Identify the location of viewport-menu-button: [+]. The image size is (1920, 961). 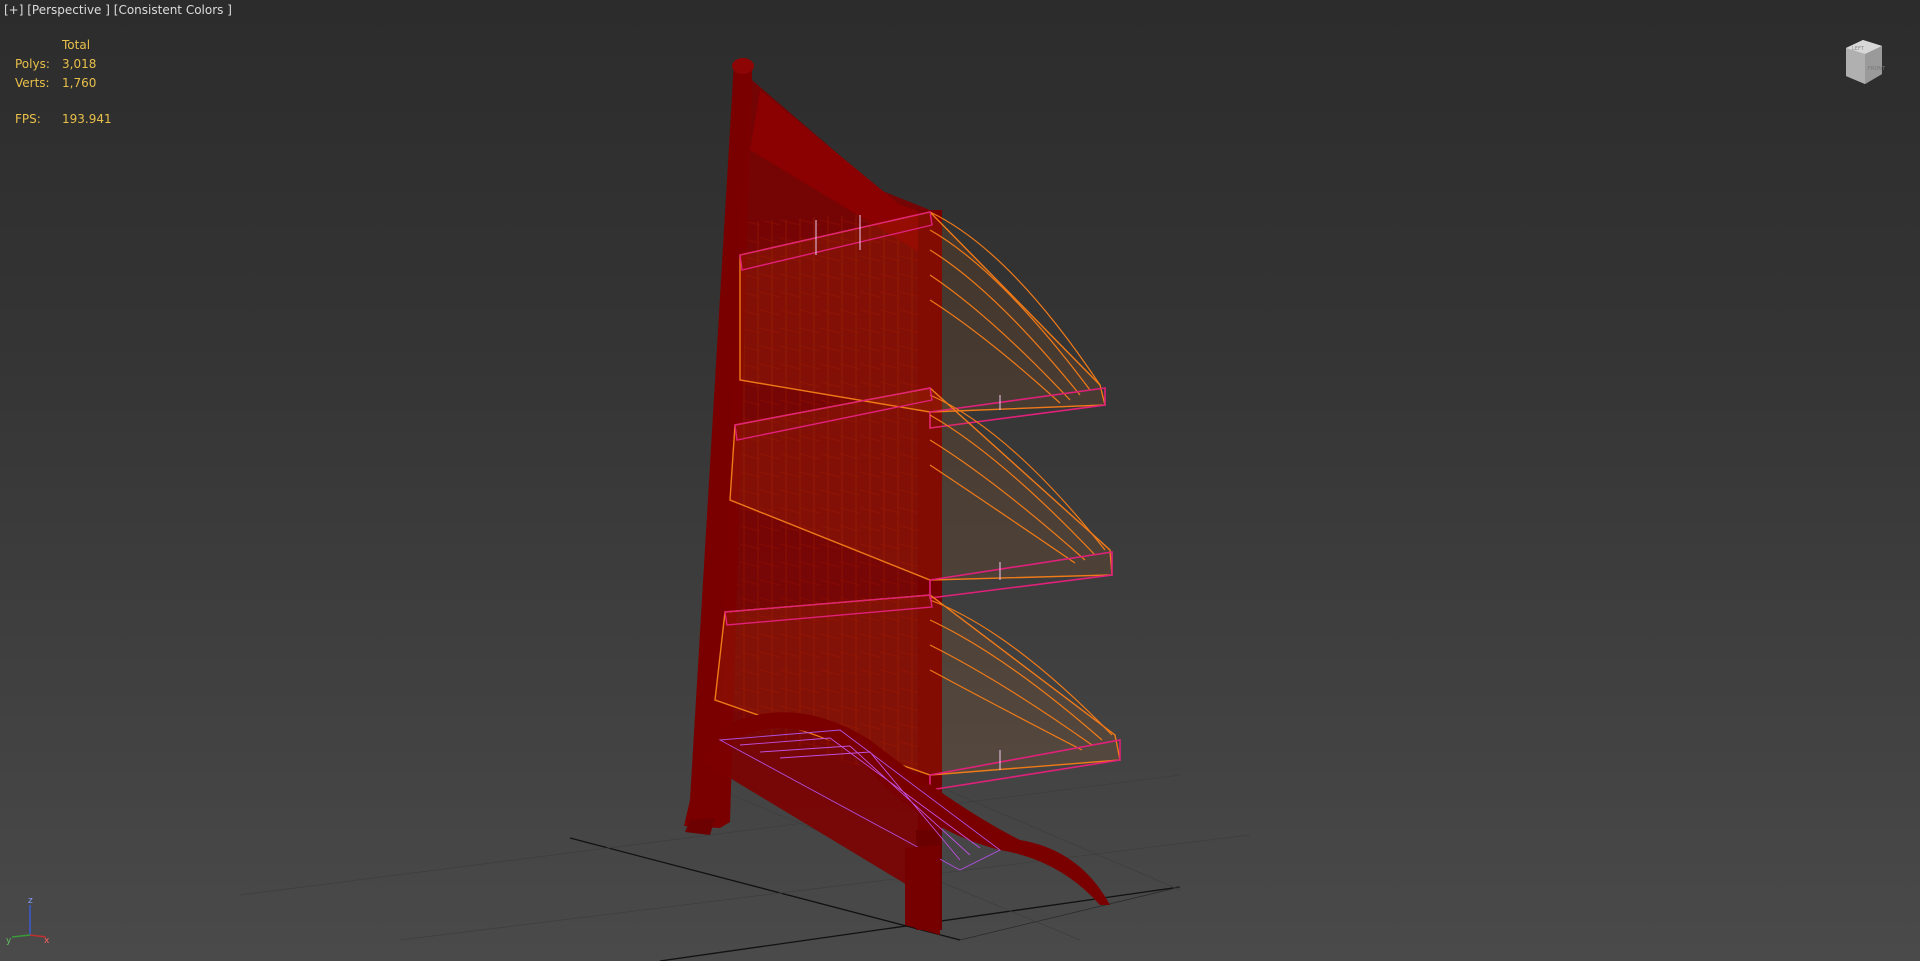
(13, 10).